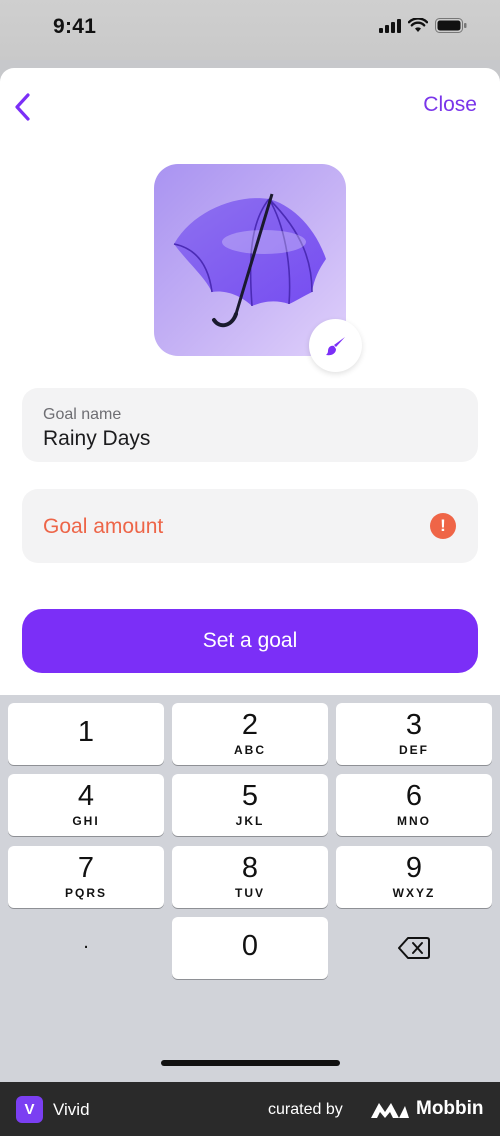  I want to click on key-letters: ABC, so click(250, 750).